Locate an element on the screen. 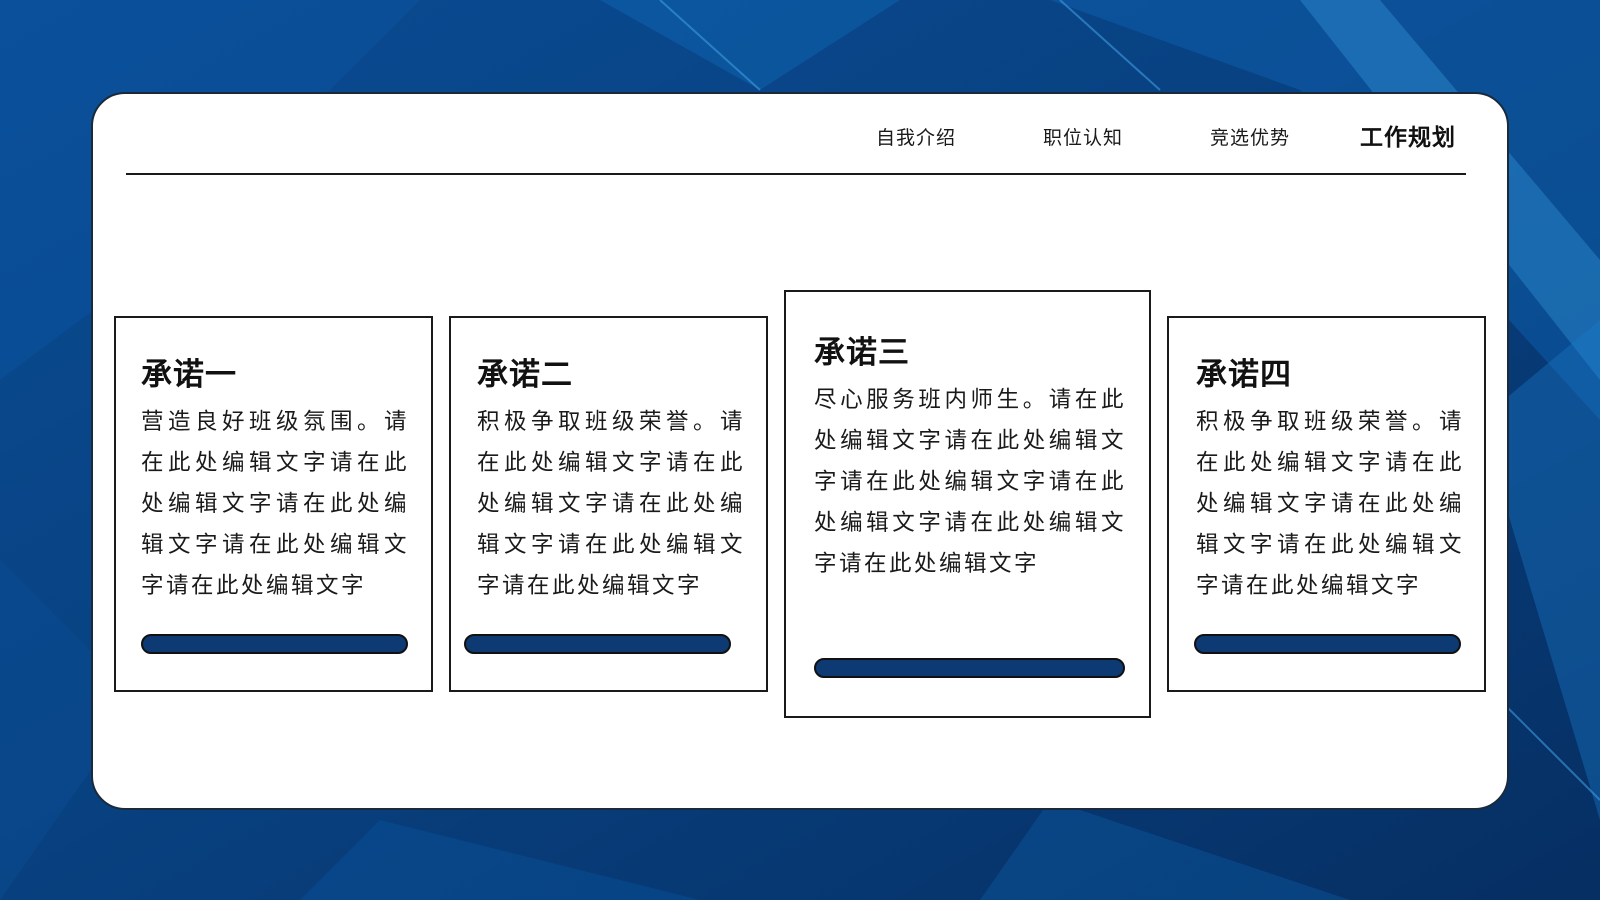 The width and height of the screenshot is (1600, 900). promise-card-title: 承诺四 is located at coordinates (1244, 375).